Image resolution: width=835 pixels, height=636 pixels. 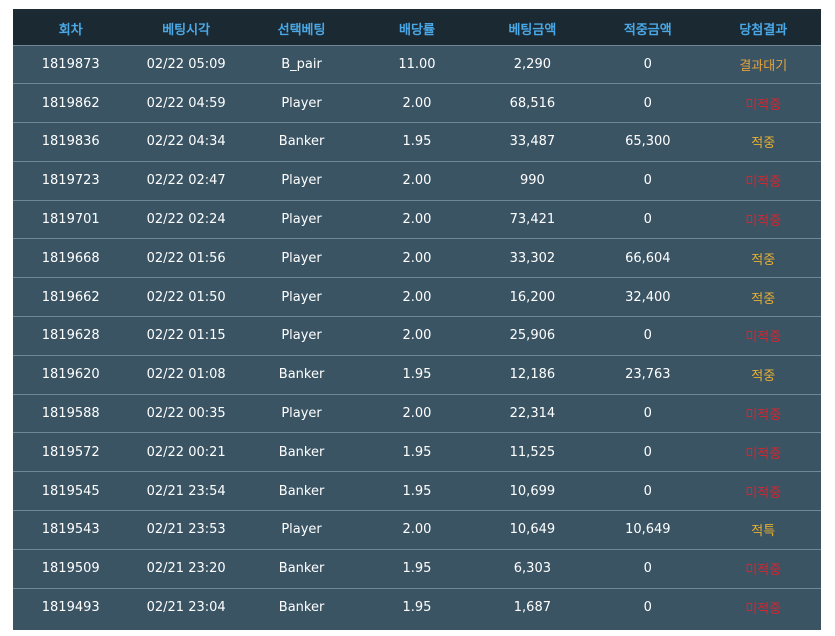 I want to click on cell-bet-amount: 10,649, so click(x=532, y=530).